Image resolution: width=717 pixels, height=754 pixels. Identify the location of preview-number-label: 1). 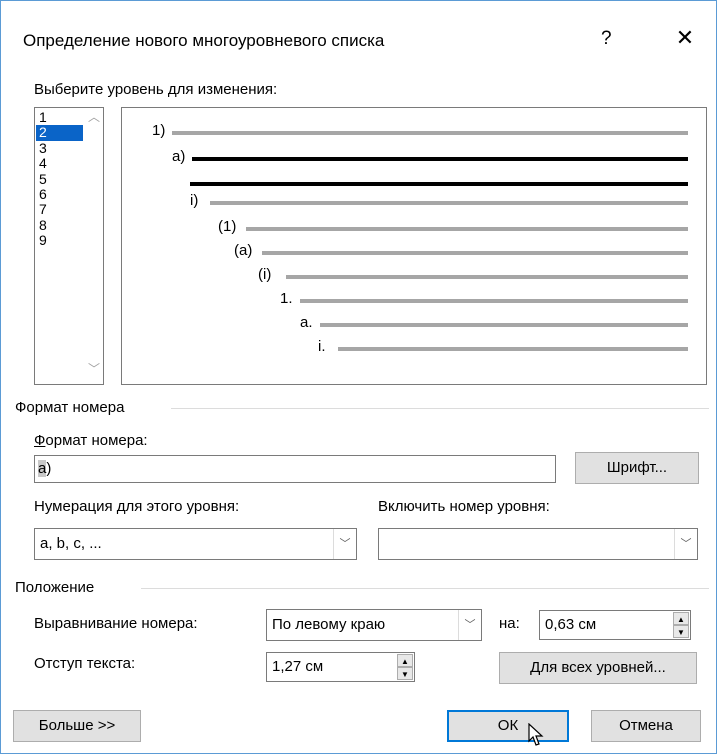
(159, 130).